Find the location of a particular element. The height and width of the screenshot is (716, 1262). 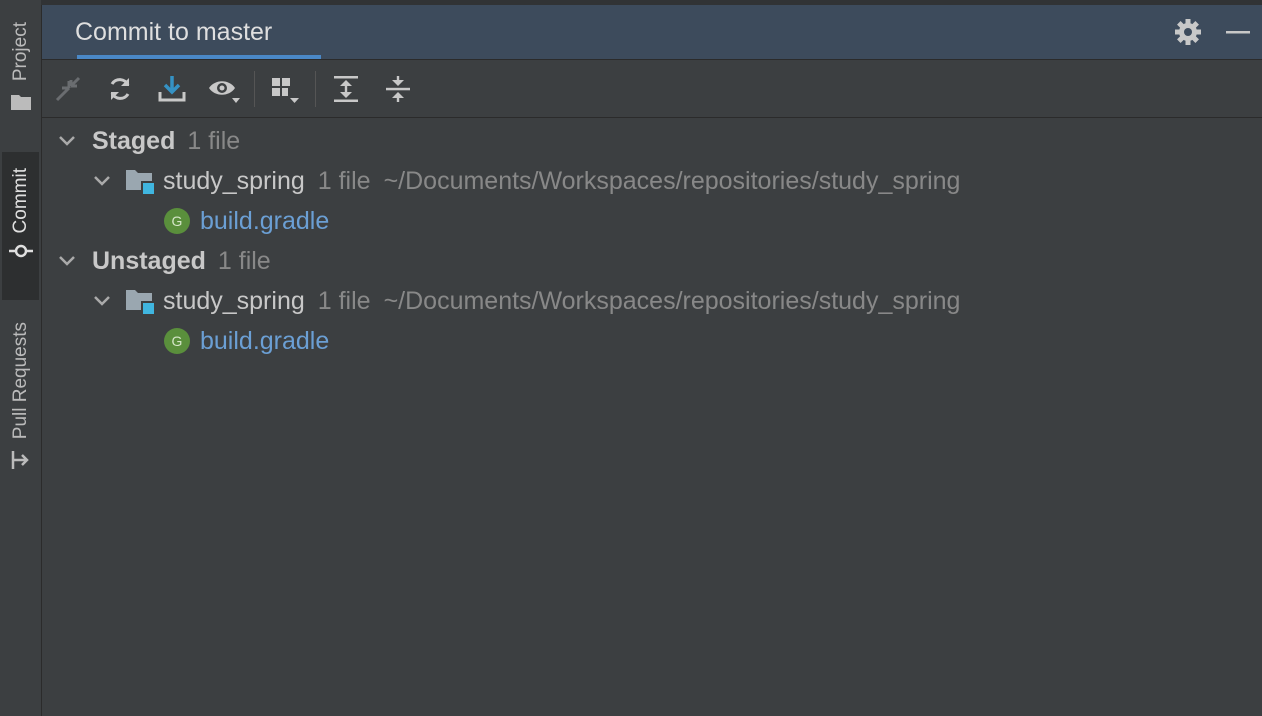

update-icon is located at coordinates (172, 88).